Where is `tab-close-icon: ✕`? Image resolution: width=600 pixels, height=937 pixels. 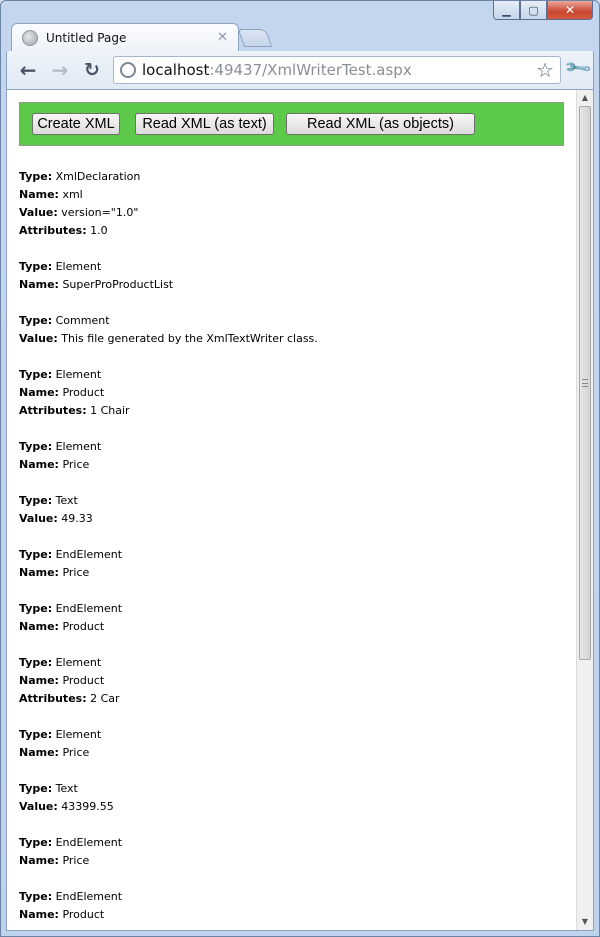 tab-close-icon: ✕ is located at coordinates (222, 37).